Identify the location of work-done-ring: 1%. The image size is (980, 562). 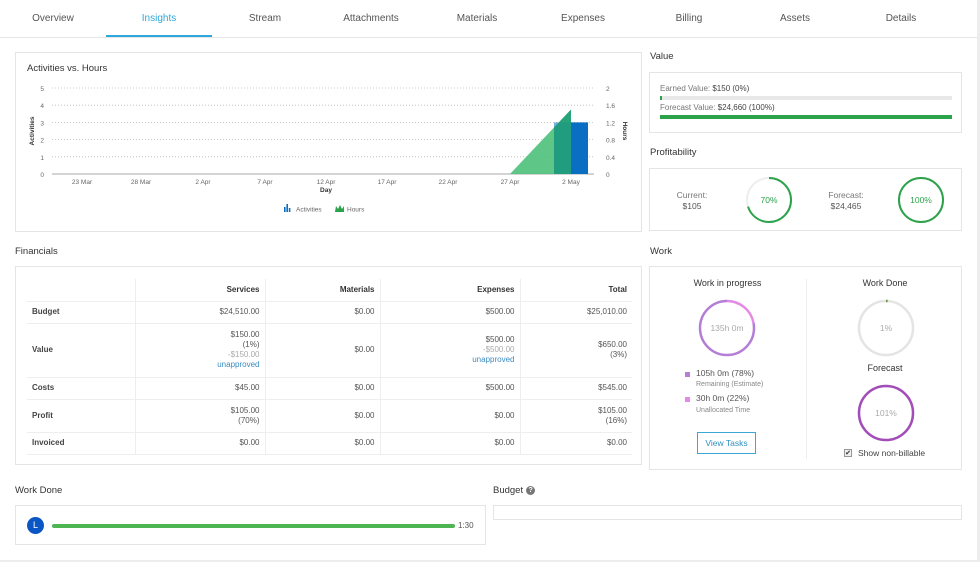
(886, 328).